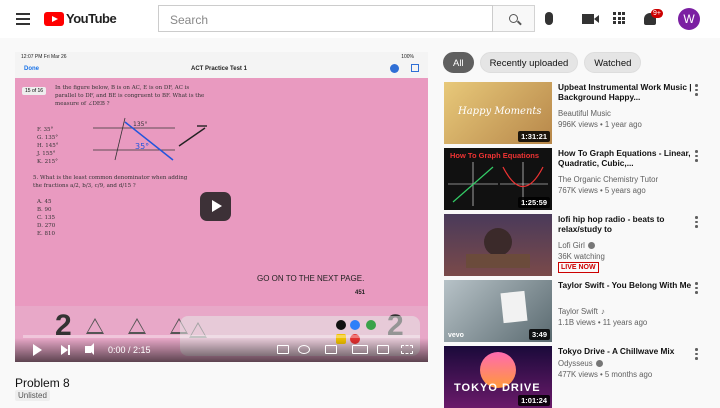  What do you see at coordinates (37, 350) in the screenshot?
I see `play-icon` at bounding box center [37, 350].